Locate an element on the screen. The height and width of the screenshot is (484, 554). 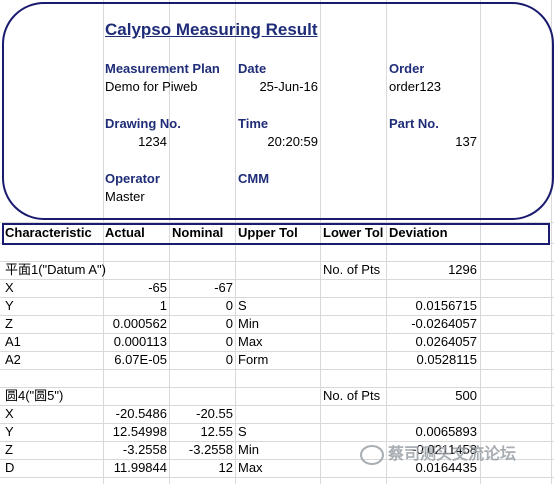
part-no-label: Part No. is located at coordinates (414, 123).